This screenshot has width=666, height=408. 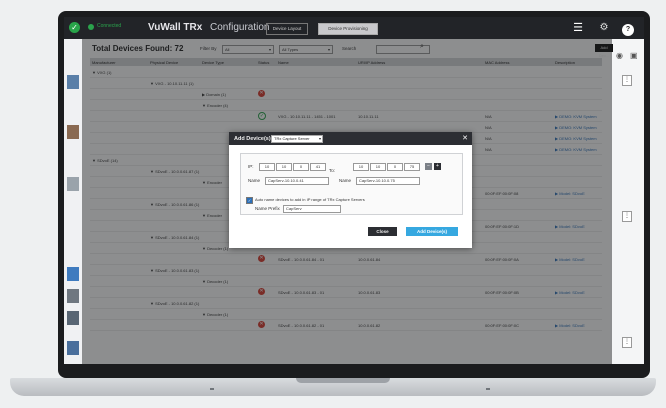 I want to click on help-icon: ?, so click(x=628, y=30).